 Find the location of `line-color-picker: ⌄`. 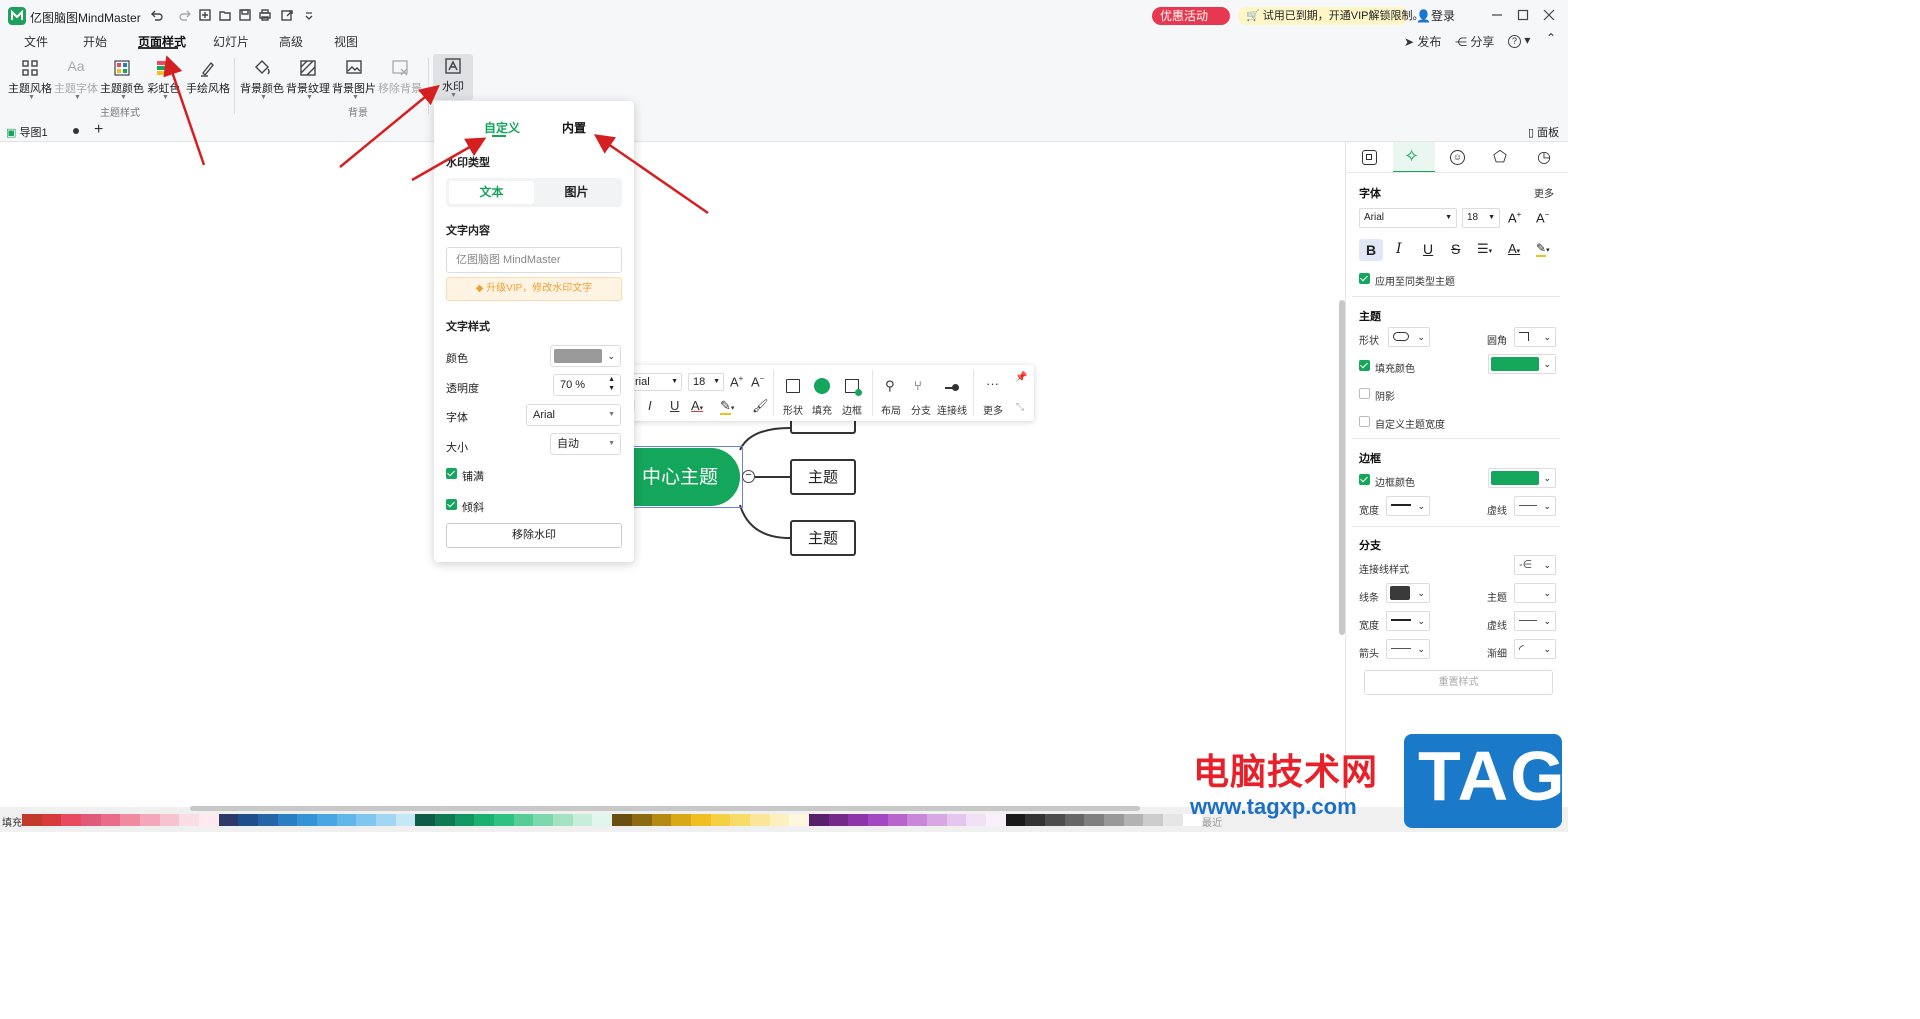

line-color-picker: ⌄ is located at coordinates (1408, 593).